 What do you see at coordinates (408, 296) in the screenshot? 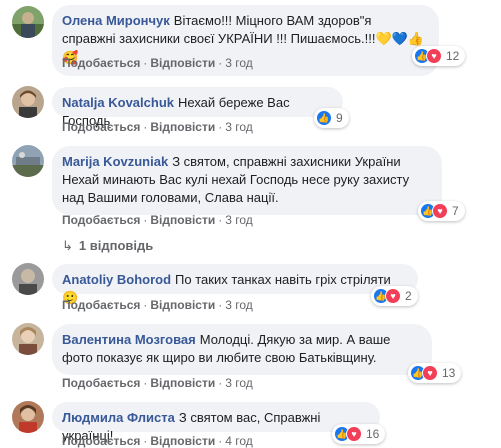
I see `reaction-count: 2` at bounding box center [408, 296].